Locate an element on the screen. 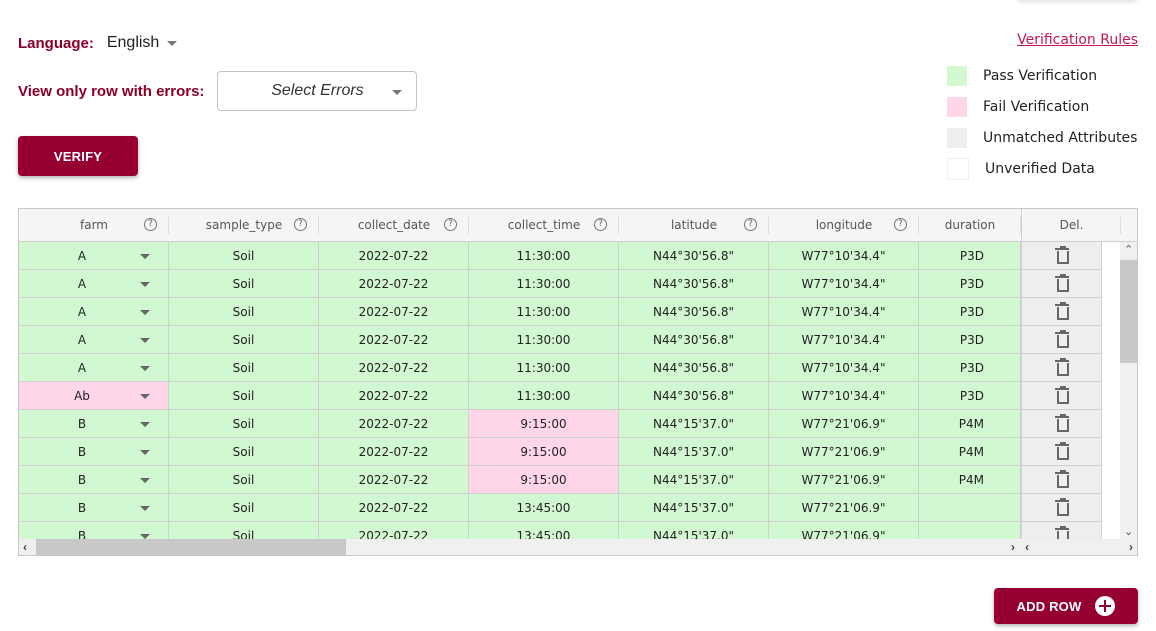  column-header-collect_time: collect_time? is located at coordinates (544, 225).